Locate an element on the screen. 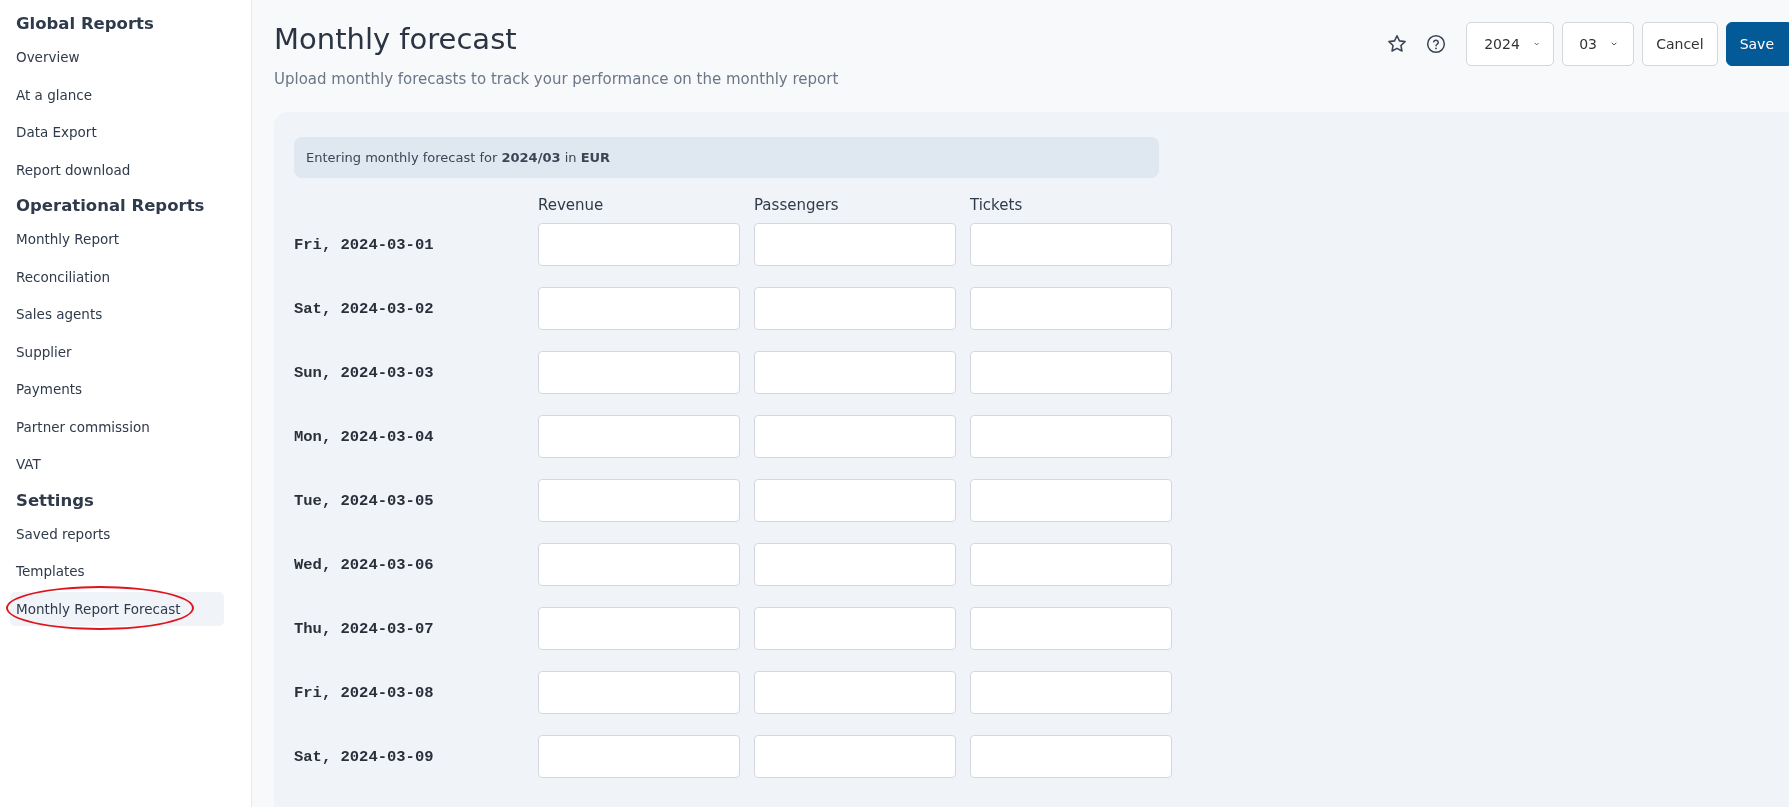 The height and width of the screenshot is (807, 1789). date-label: Sun, 2024-03-03 is located at coordinates (364, 372).